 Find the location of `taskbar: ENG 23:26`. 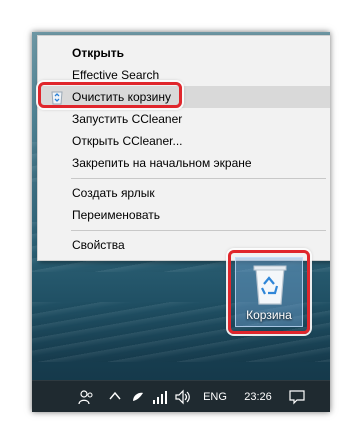

taskbar: ENG 23:26 is located at coordinates (181, 396).